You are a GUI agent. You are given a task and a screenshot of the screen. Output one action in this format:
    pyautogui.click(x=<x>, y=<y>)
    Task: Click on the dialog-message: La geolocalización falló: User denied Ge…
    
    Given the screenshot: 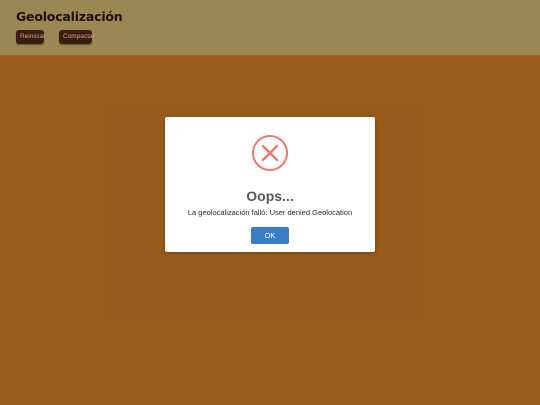 What is the action you would take?
    pyautogui.click(x=270, y=212)
    